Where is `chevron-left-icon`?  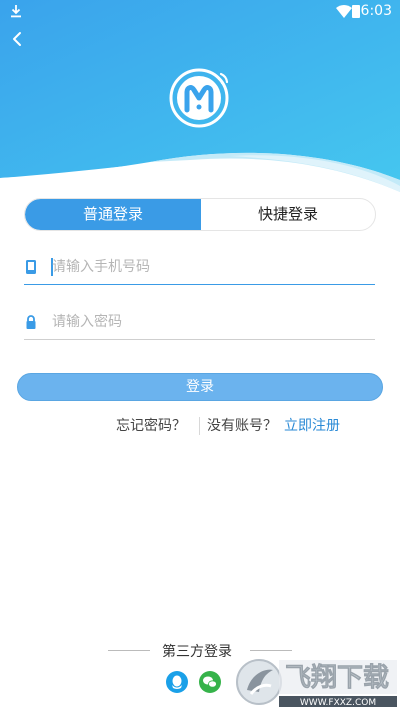
chevron-left-icon is located at coordinates (17, 39).